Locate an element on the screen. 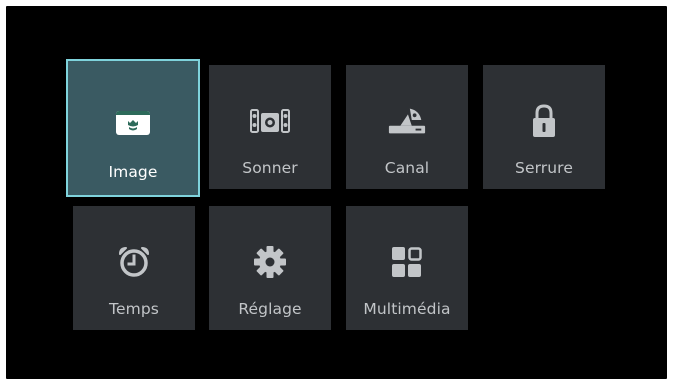  menu-tile-label: Sonner is located at coordinates (270, 168).